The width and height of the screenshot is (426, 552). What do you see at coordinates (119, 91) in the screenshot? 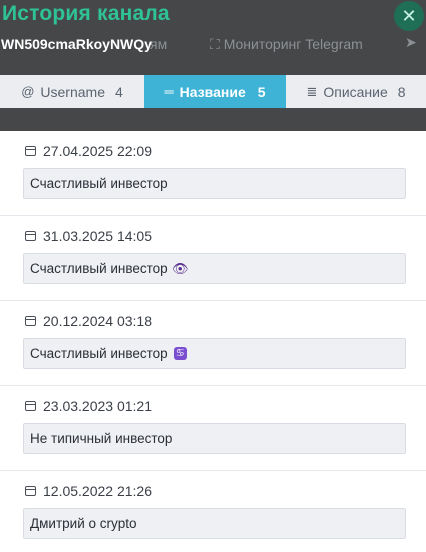
I see `tab-count: 4` at bounding box center [119, 91].